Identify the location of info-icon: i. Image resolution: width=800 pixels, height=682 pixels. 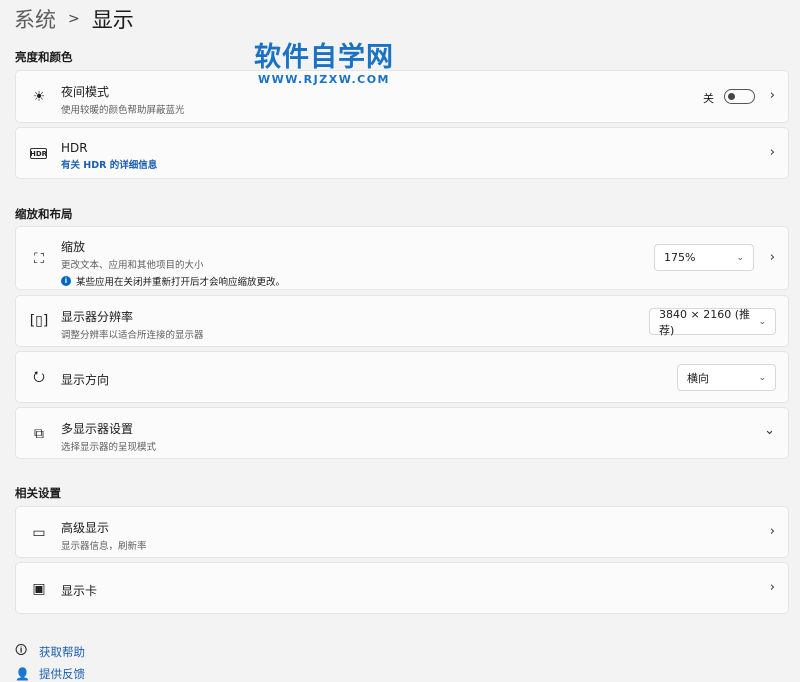
(66, 281).